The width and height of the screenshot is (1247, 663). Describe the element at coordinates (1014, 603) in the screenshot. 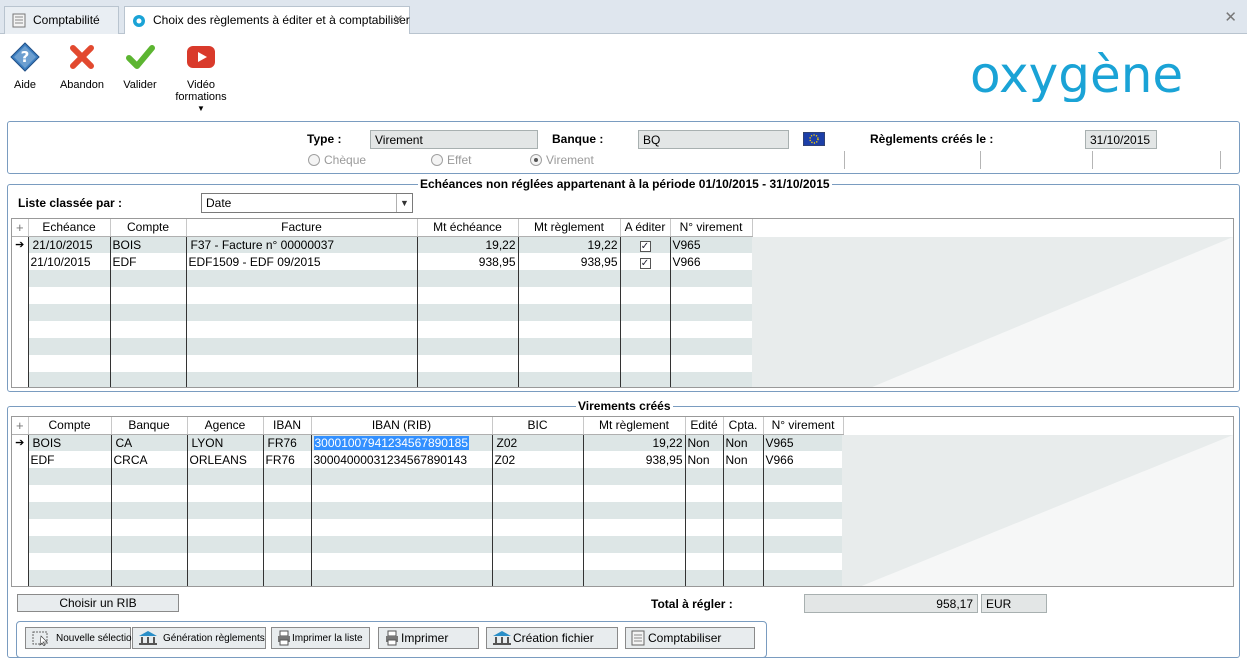

I see `currency-field: EUR` at that location.